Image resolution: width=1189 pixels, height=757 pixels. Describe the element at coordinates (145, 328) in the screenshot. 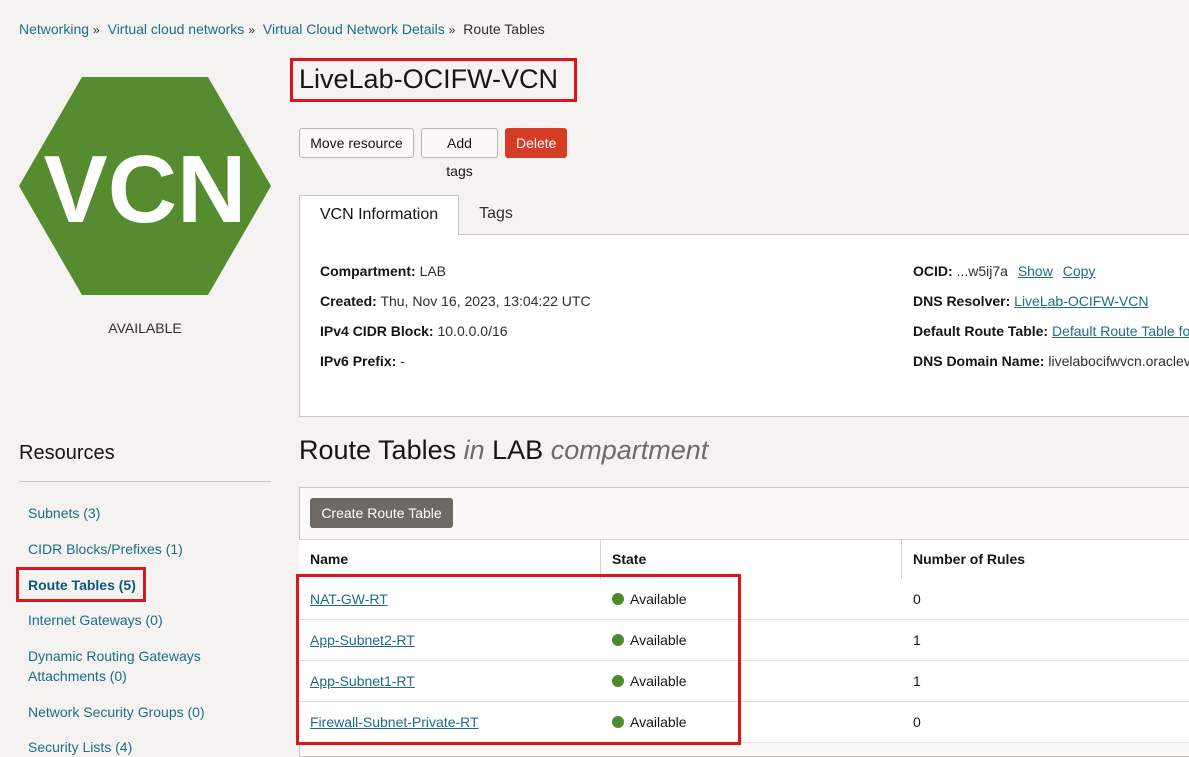

I see `lifecycle-state: AVAILABLE` at that location.